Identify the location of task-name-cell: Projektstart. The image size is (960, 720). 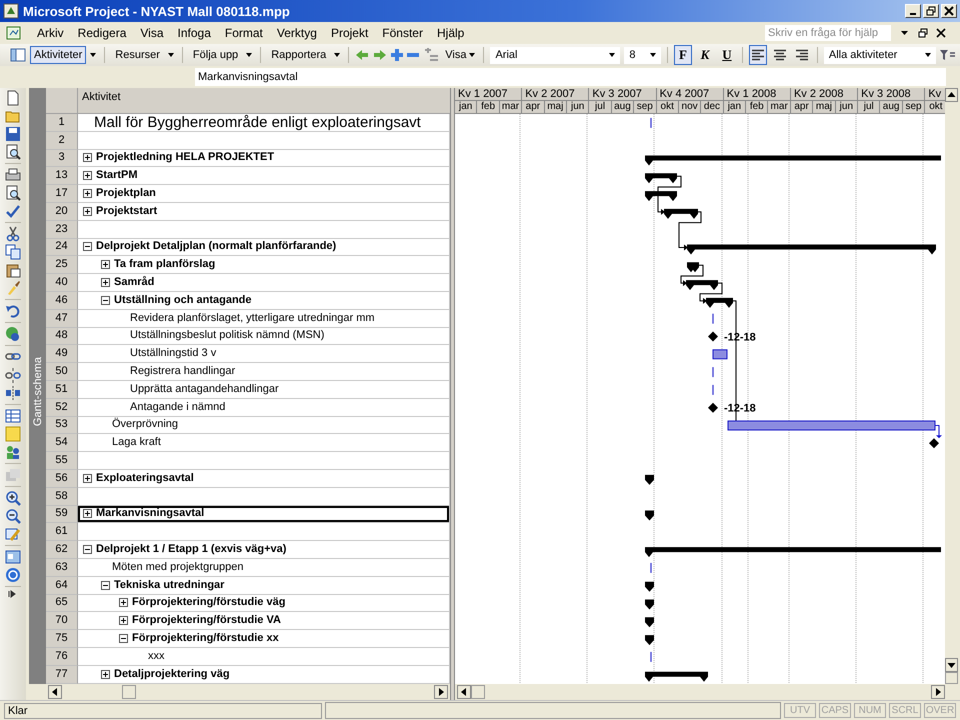
(264, 211).